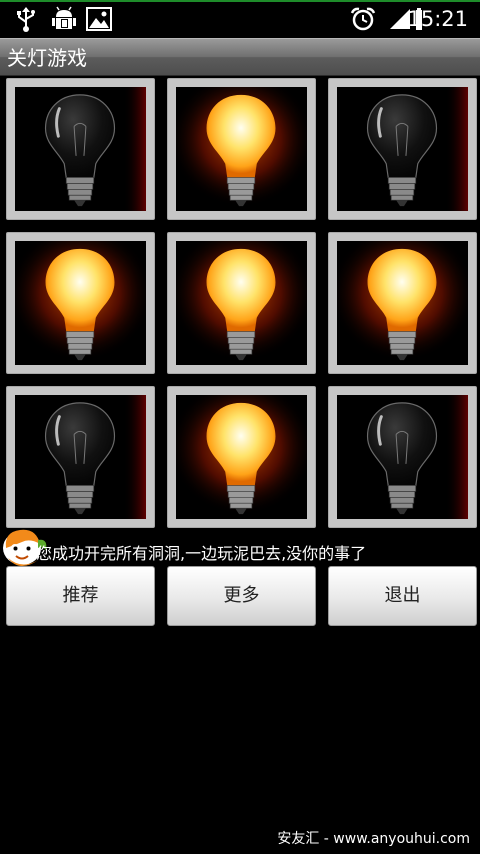 Image resolution: width=480 pixels, height=854 pixels. What do you see at coordinates (437, 19) in the screenshot?
I see `status-time: 15:21` at bounding box center [437, 19].